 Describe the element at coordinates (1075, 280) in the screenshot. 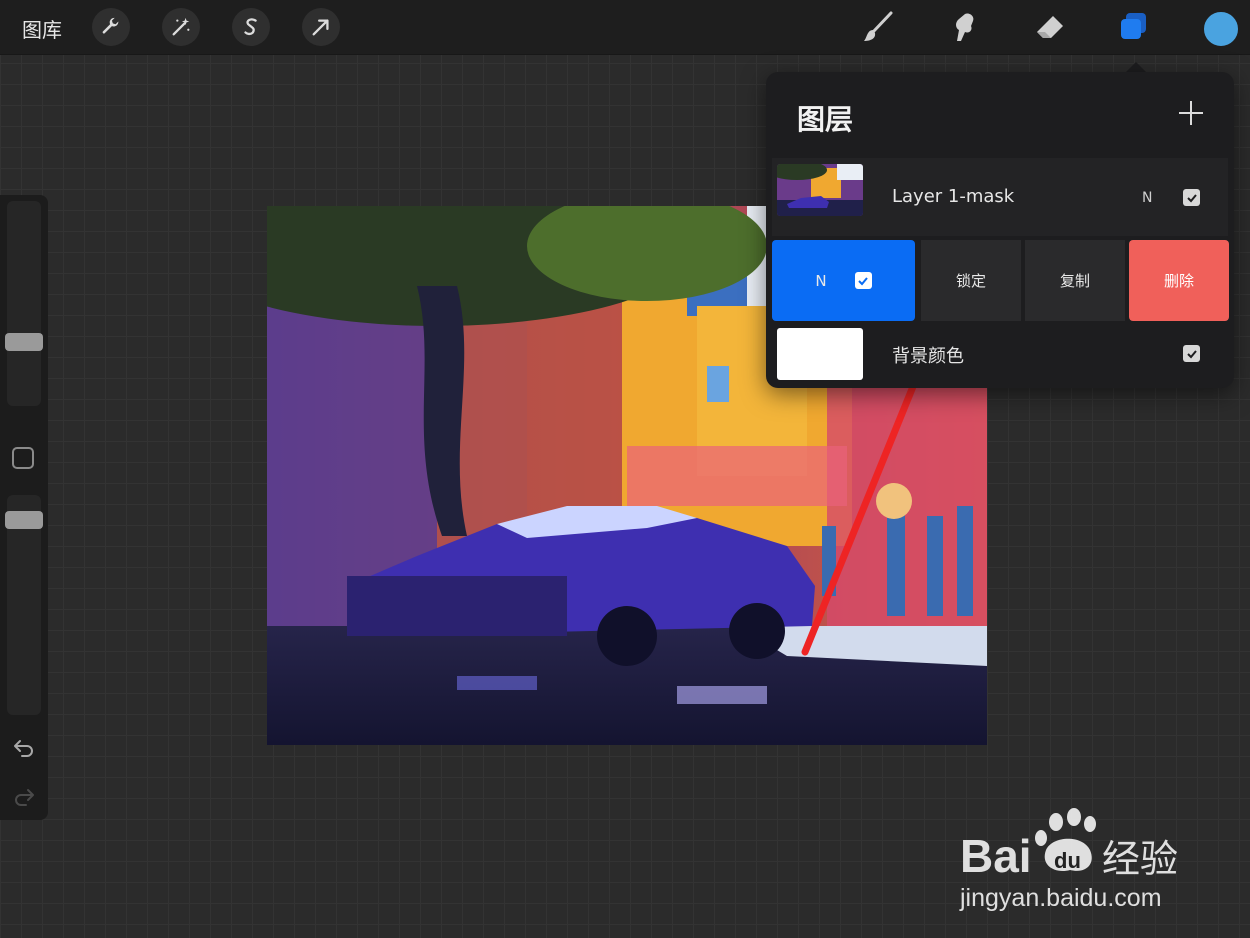

I see `duplicate-layer-button: 复制` at that location.